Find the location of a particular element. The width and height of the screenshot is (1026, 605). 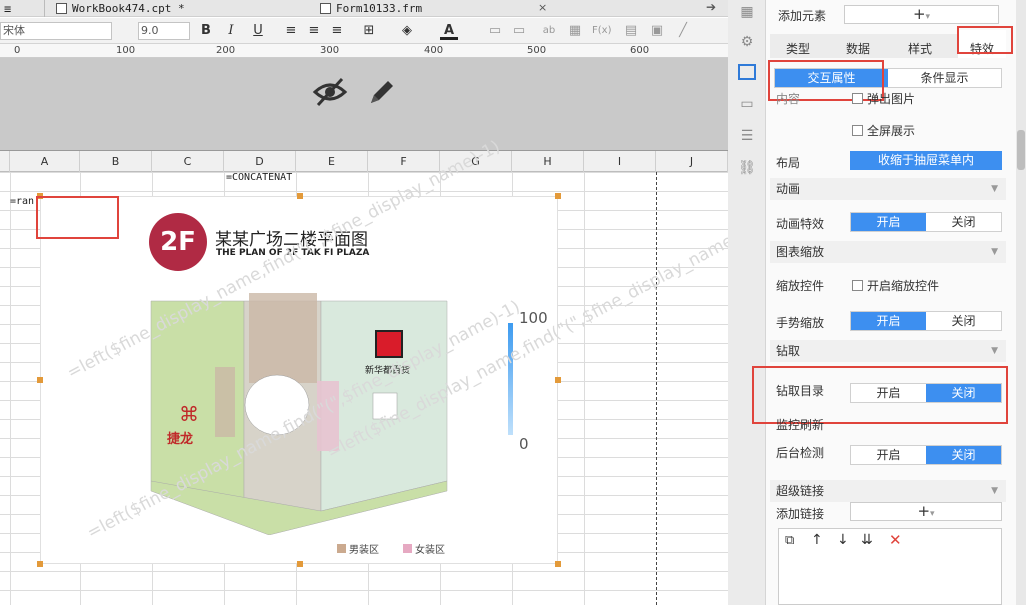

copy-icon: ⧉ is located at coordinates (789, 540).